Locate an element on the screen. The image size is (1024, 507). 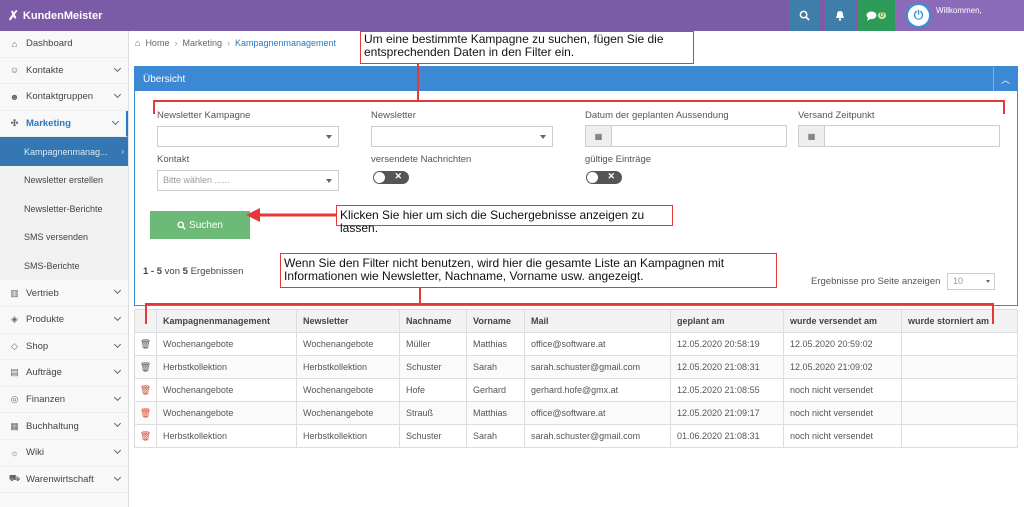
table-cell: Herbstkollektion is located at coordinates (226, 367).